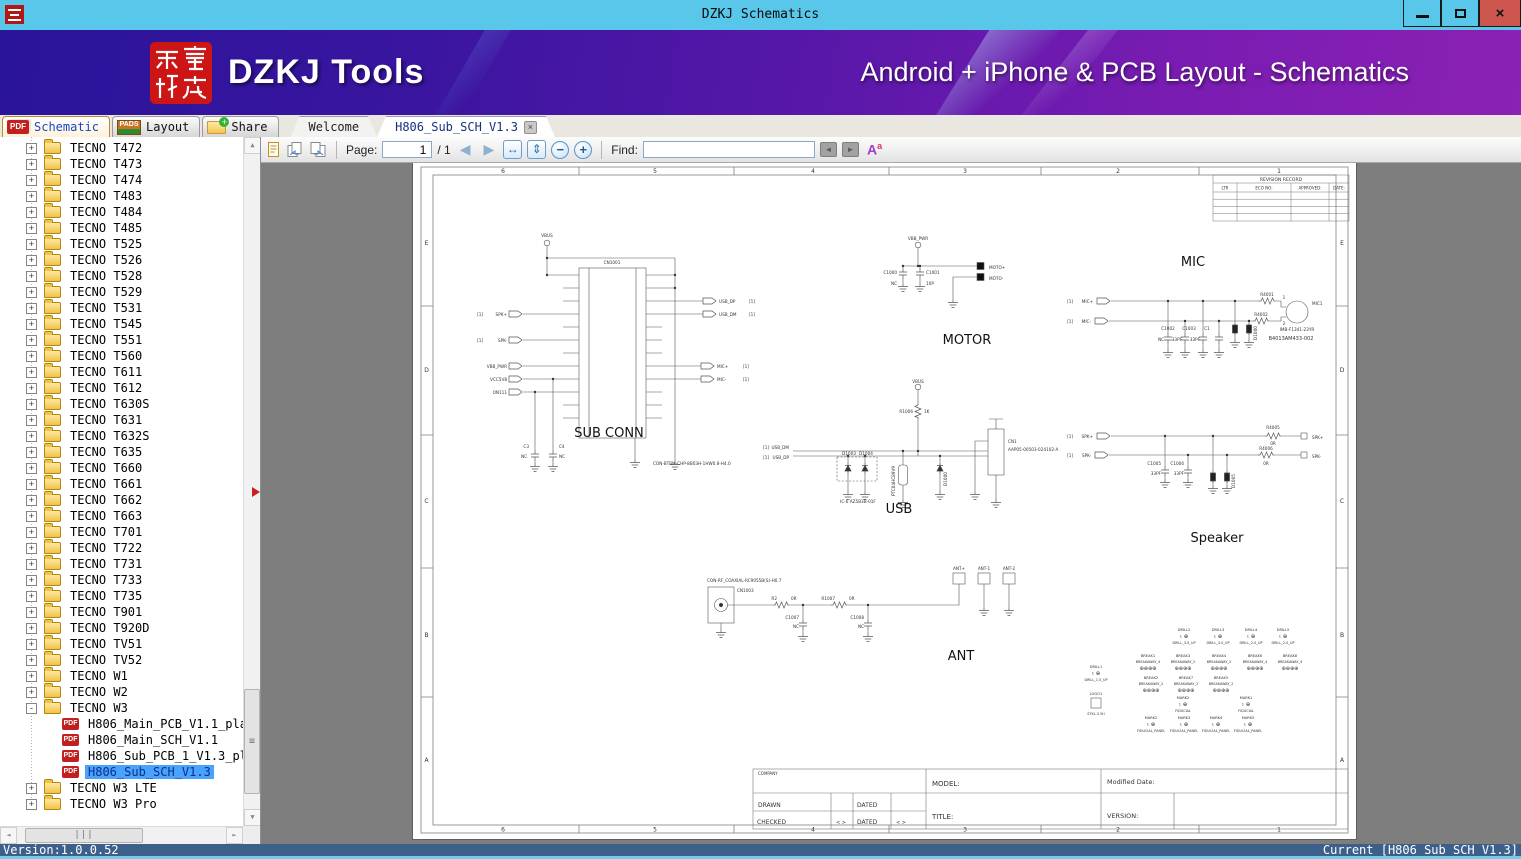  I want to click on scroll-right-button: ►, so click(234, 835).